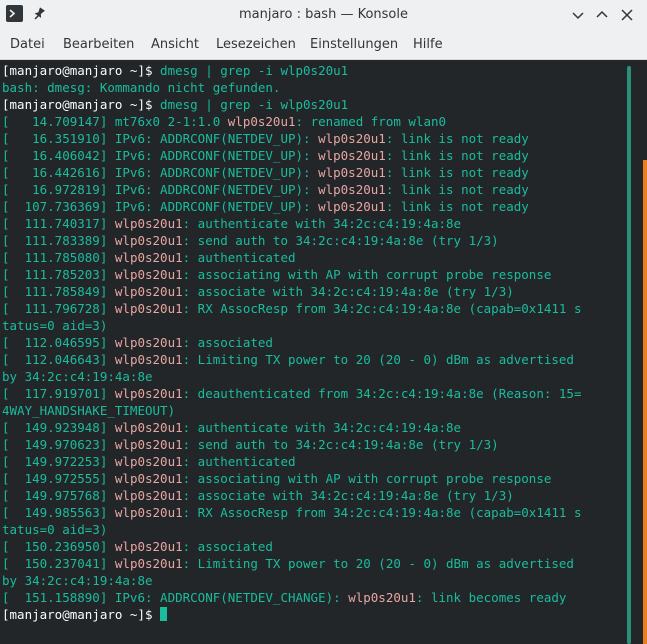 Image resolution: width=647 pixels, height=644 pixels. I want to click on menu-datei: Datei, so click(27, 44).